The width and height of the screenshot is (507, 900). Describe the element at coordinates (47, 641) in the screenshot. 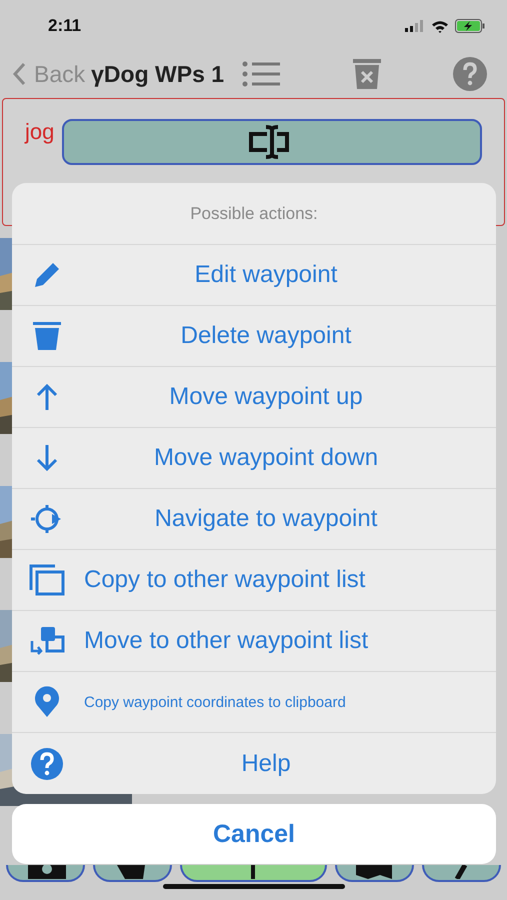

I see `move-icon` at that location.